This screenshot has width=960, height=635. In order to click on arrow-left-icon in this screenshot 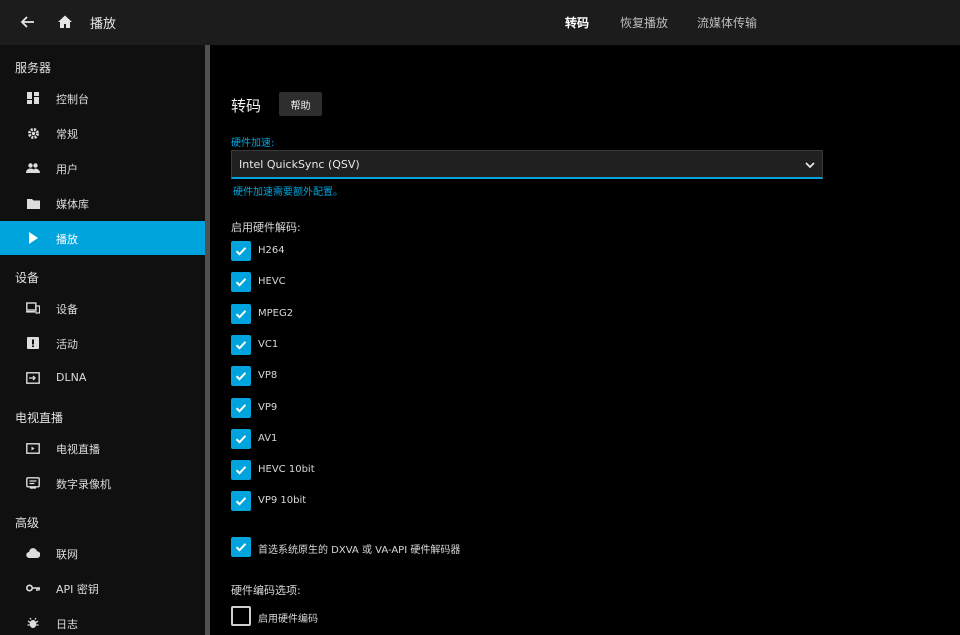, I will do `click(27, 22)`.